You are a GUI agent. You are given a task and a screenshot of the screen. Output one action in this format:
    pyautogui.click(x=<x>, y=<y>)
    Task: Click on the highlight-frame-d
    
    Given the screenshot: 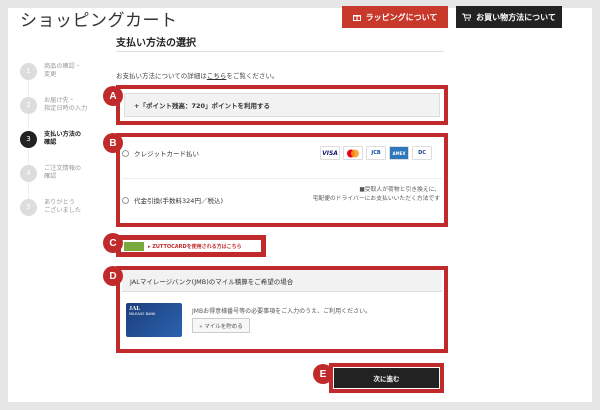 What is the action you would take?
    pyautogui.click(x=282, y=309)
    